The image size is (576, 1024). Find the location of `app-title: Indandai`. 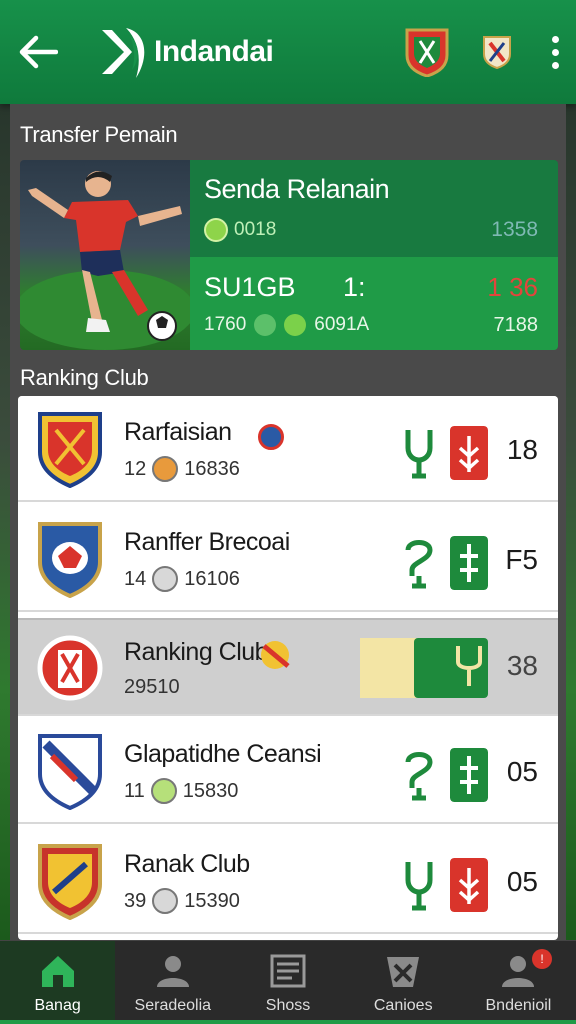

app-title: Indandai is located at coordinates (214, 51).